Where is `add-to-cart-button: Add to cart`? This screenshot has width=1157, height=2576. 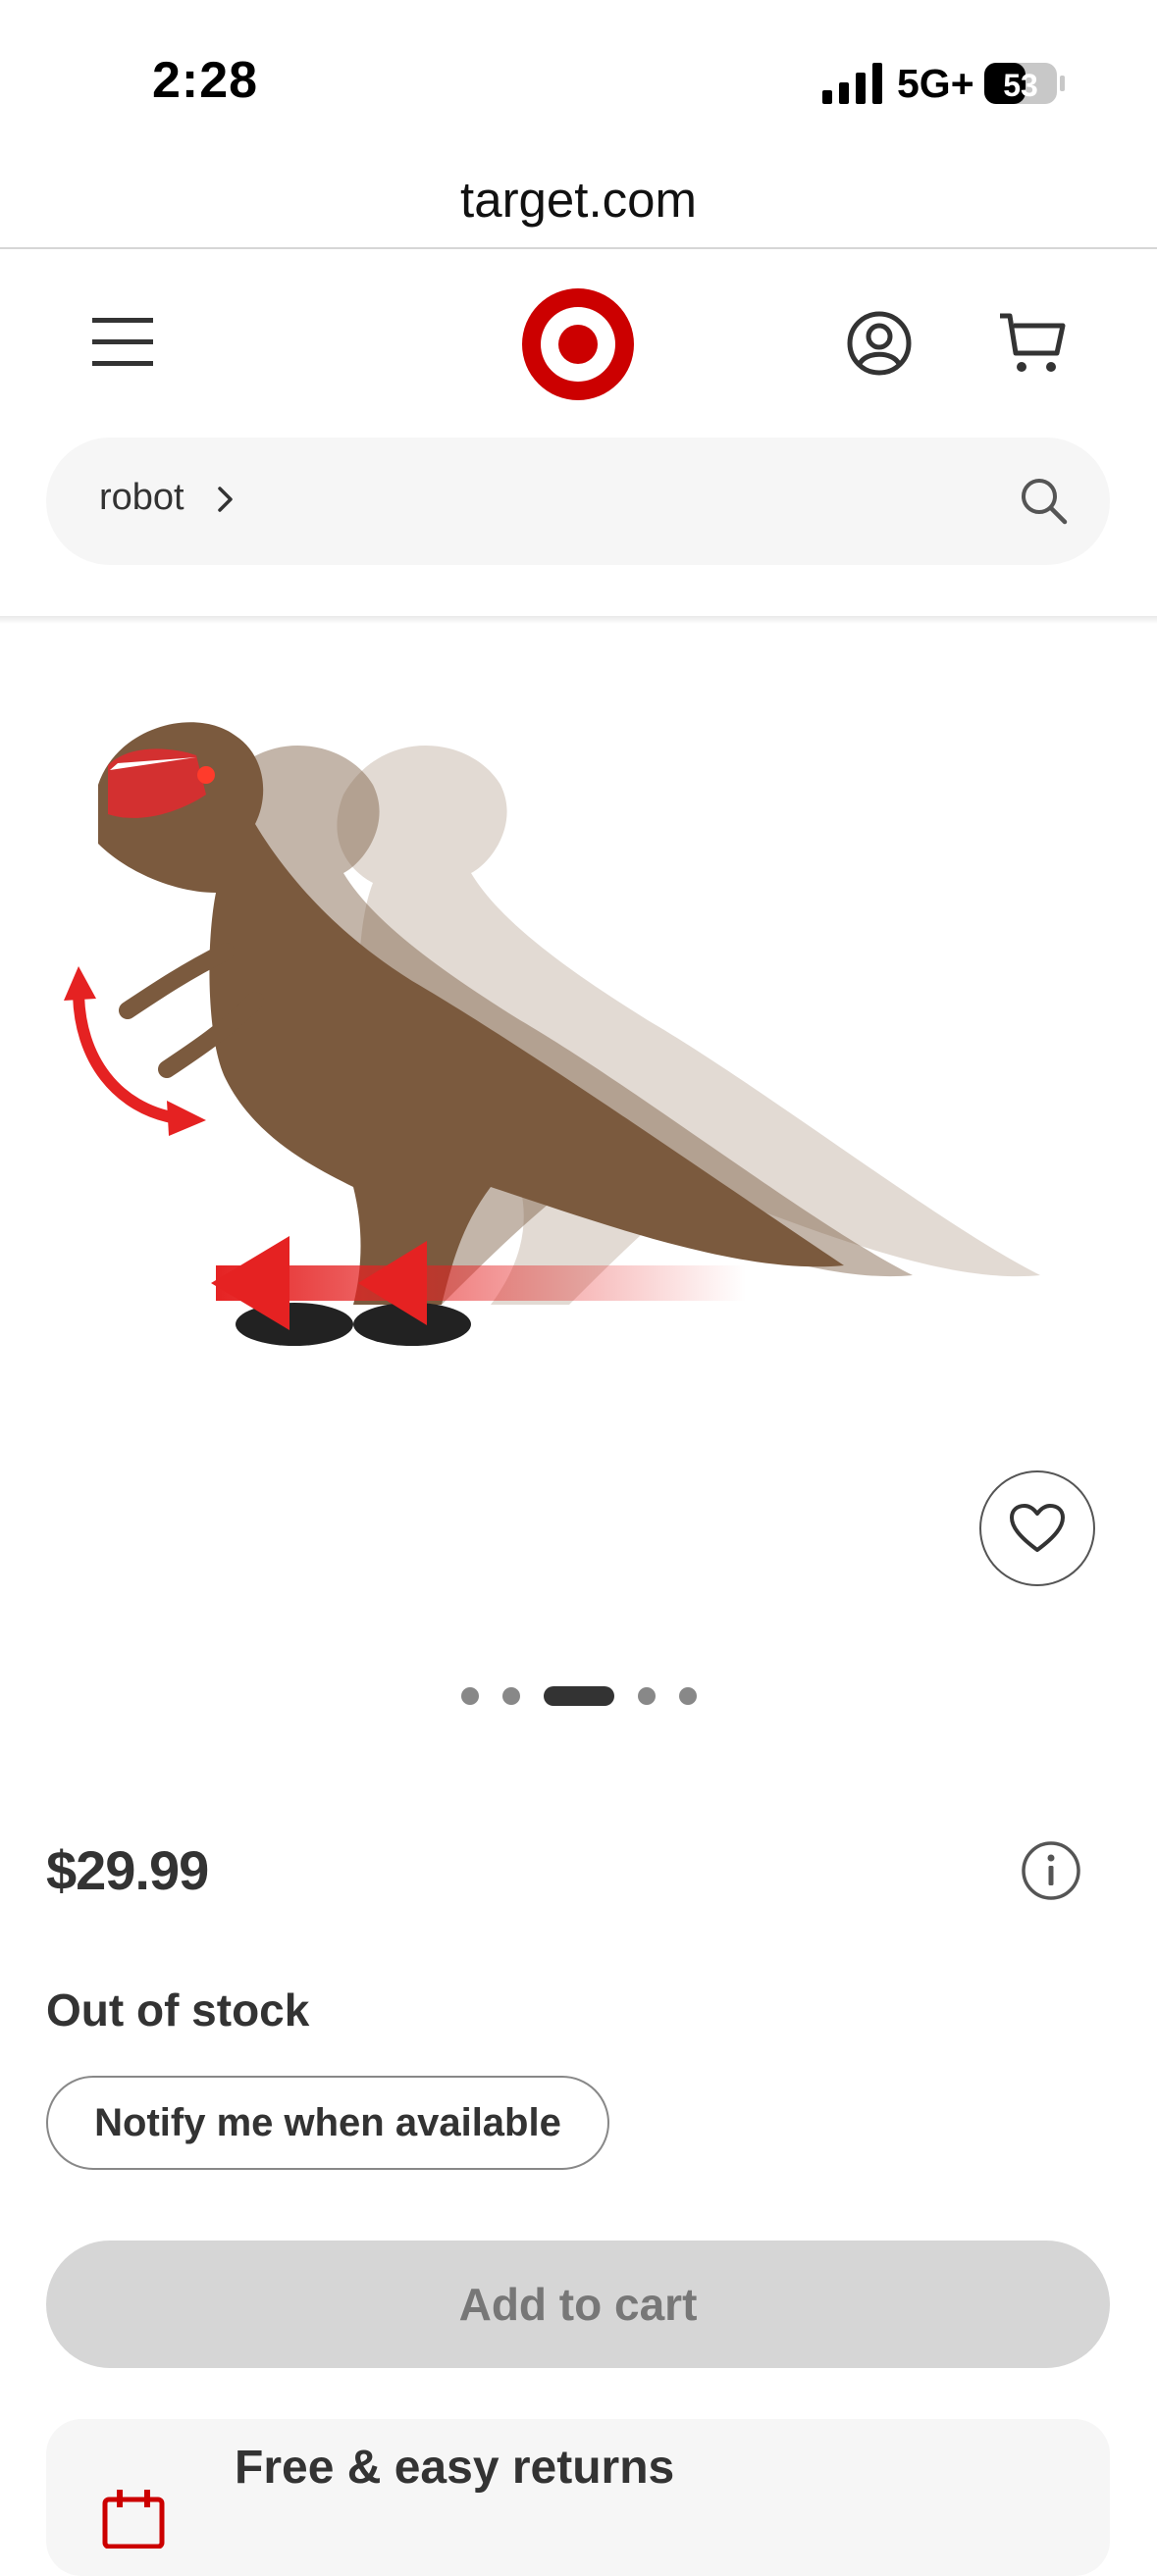
add-to-cart-button: Add to cart is located at coordinates (578, 2304).